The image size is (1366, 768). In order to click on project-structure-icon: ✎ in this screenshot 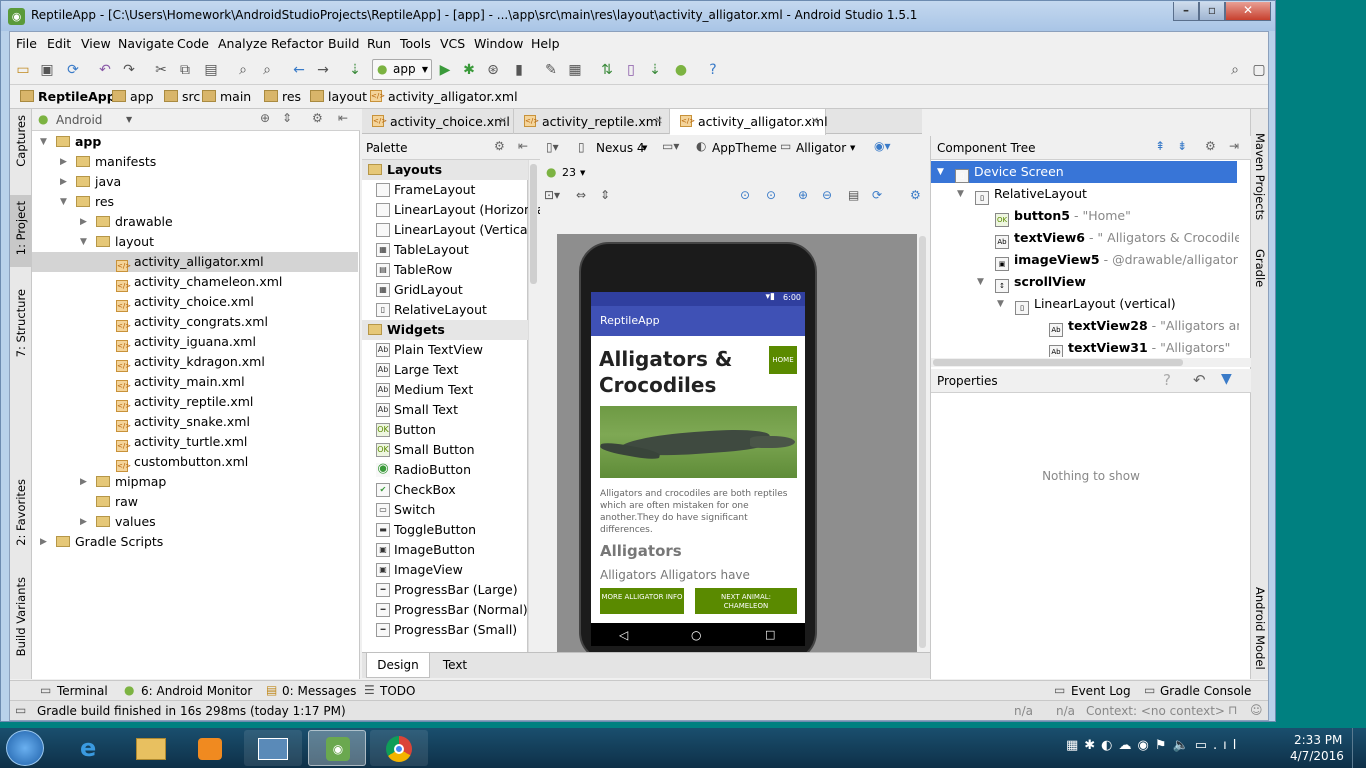, I will do `click(551, 70)`.